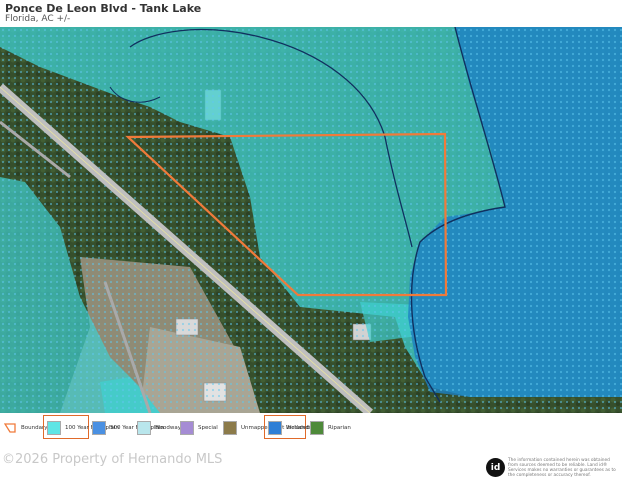  I want to click on legend-label: Wetlands, so click(299, 428).